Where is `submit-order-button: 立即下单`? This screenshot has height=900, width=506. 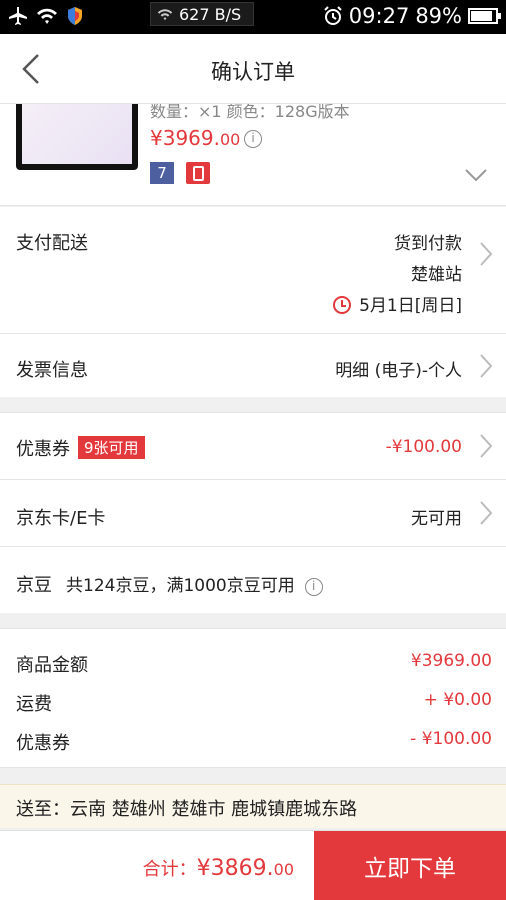
submit-order-button: 立即下单 is located at coordinates (410, 865).